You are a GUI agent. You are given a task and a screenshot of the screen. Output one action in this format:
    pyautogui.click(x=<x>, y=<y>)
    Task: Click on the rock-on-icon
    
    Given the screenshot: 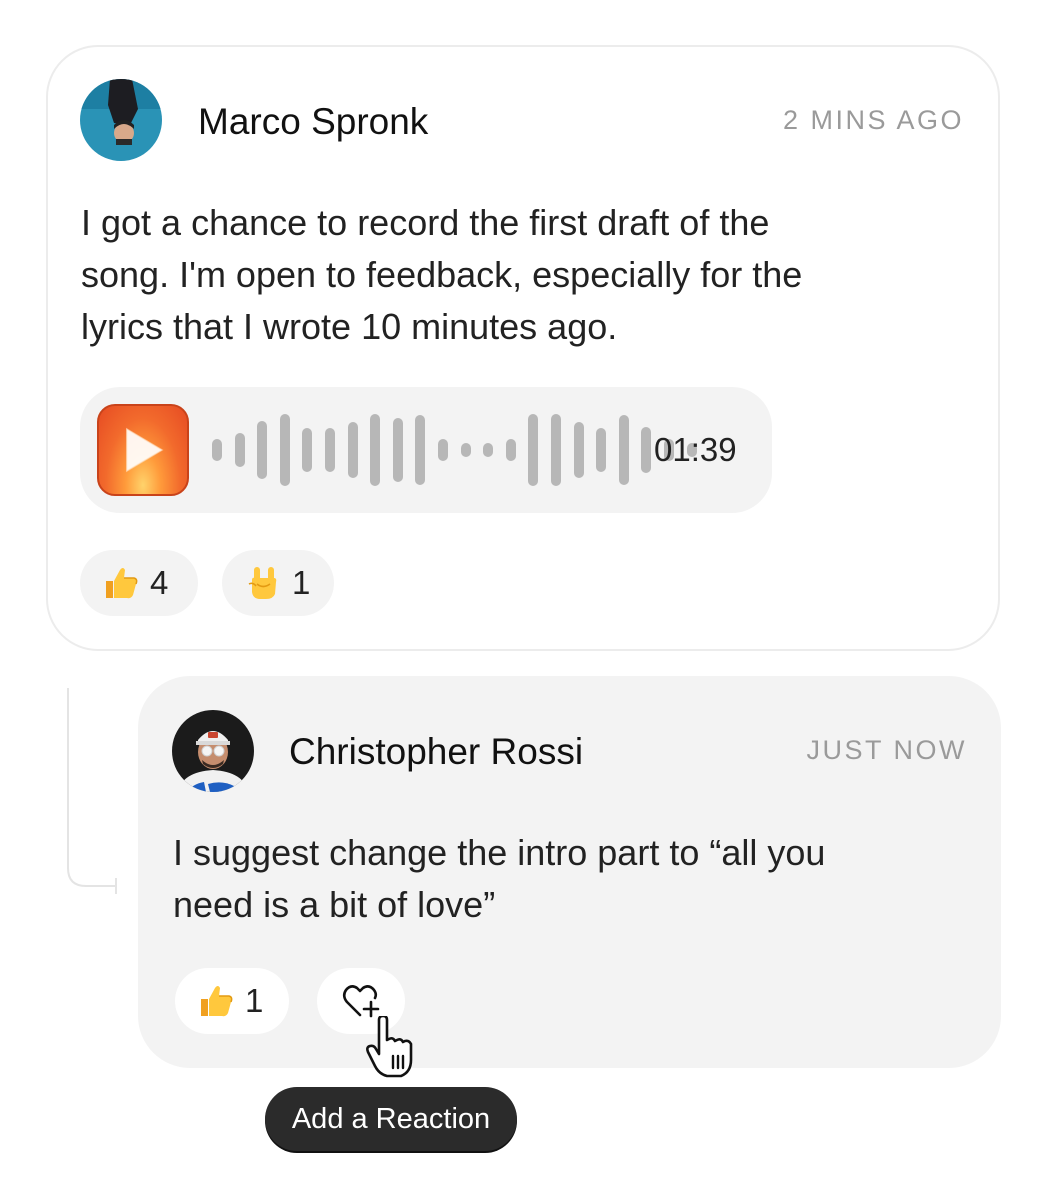 What is the action you would take?
    pyautogui.click(x=262, y=583)
    